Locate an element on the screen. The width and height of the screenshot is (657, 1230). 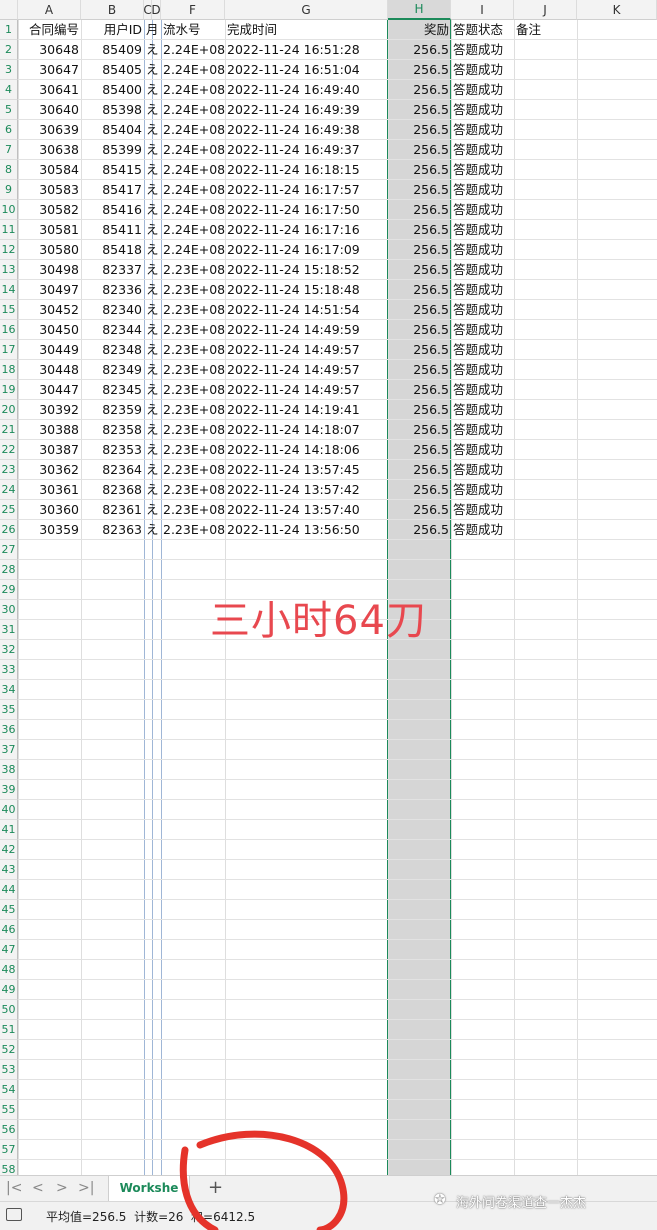
cell-A: 30450 is located at coordinates (49, 330).